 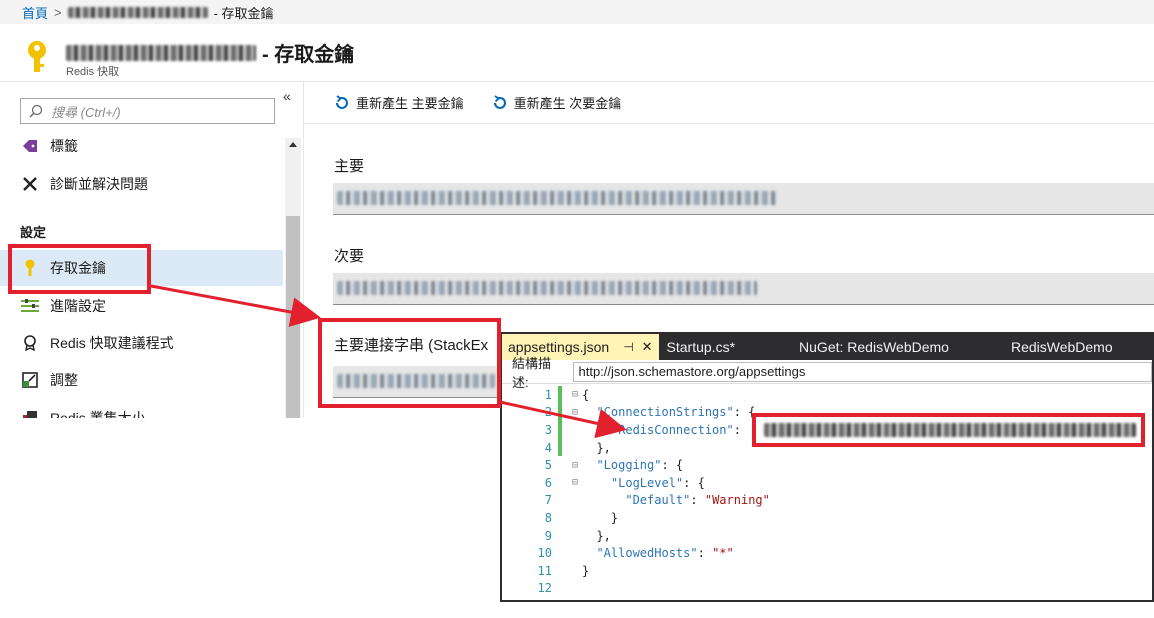 I want to click on line-number: 6, so click(x=548, y=482).